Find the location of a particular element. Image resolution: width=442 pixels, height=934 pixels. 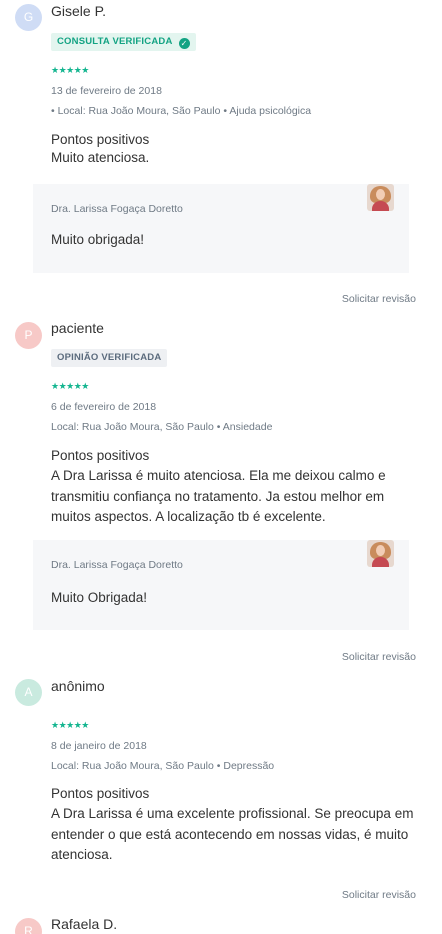

avatar: P is located at coordinates (28, 335).